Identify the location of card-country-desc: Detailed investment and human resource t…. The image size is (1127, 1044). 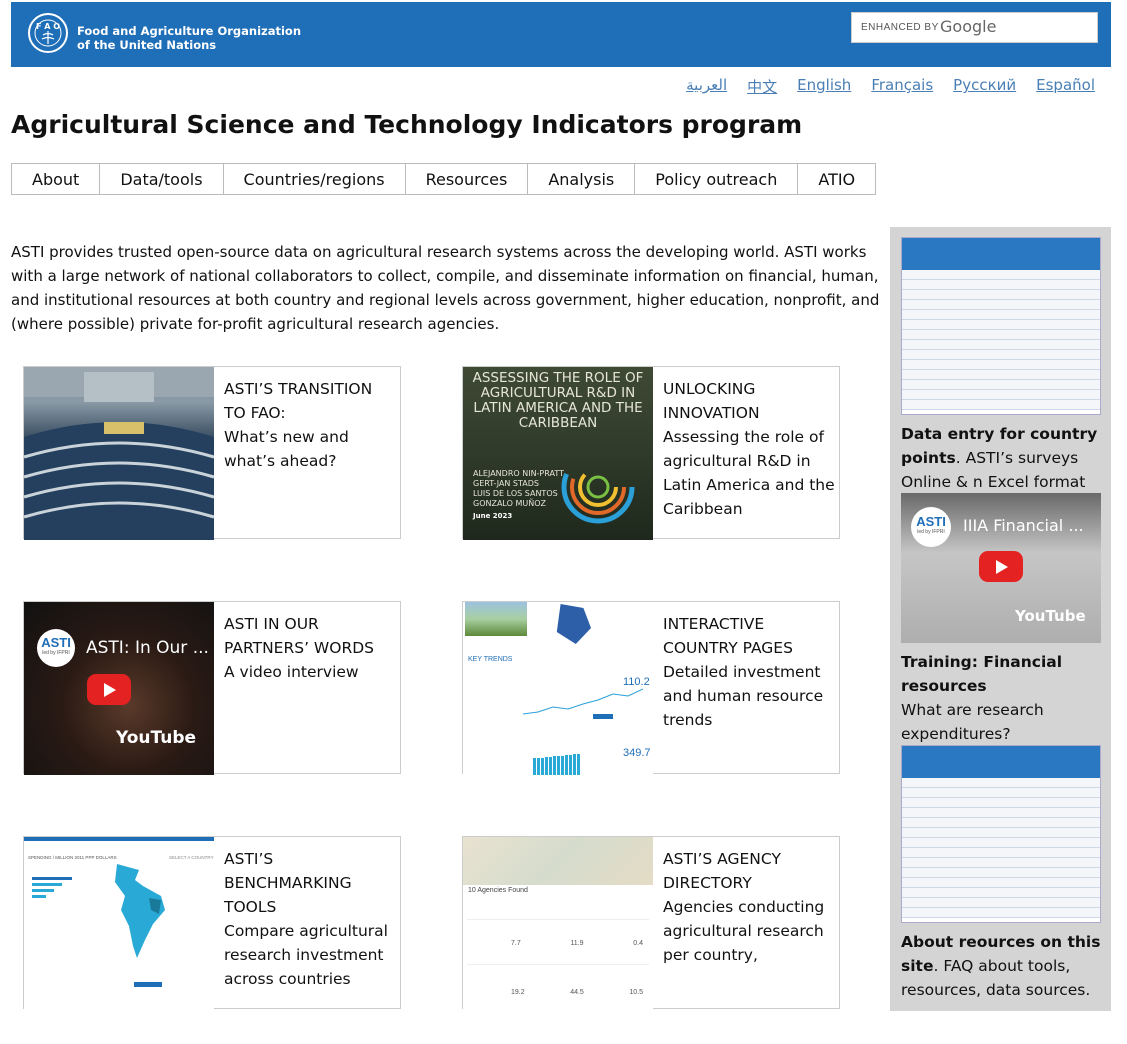
(743, 696).